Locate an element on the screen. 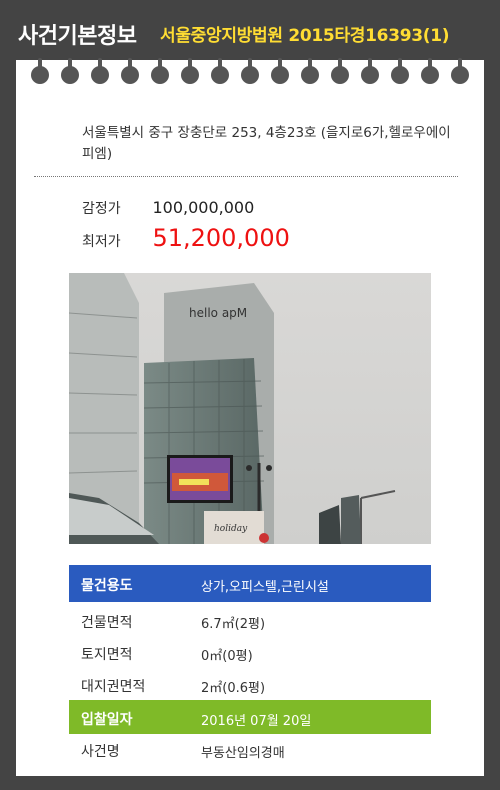  usage-value: 상가,오피스텔,근린시설 is located at coordinates (265, 587).